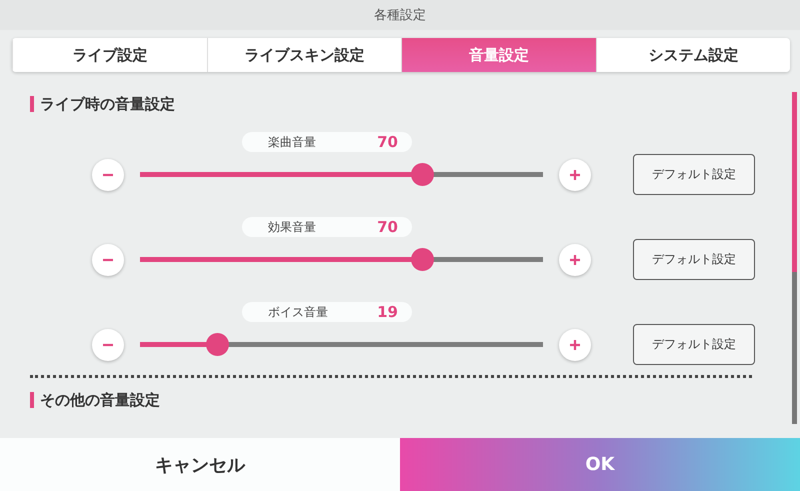 The image size is (800, 491). Describe the element at coordinates (600, 464) in the screenshot. I see `ok-button: OK` at that location.